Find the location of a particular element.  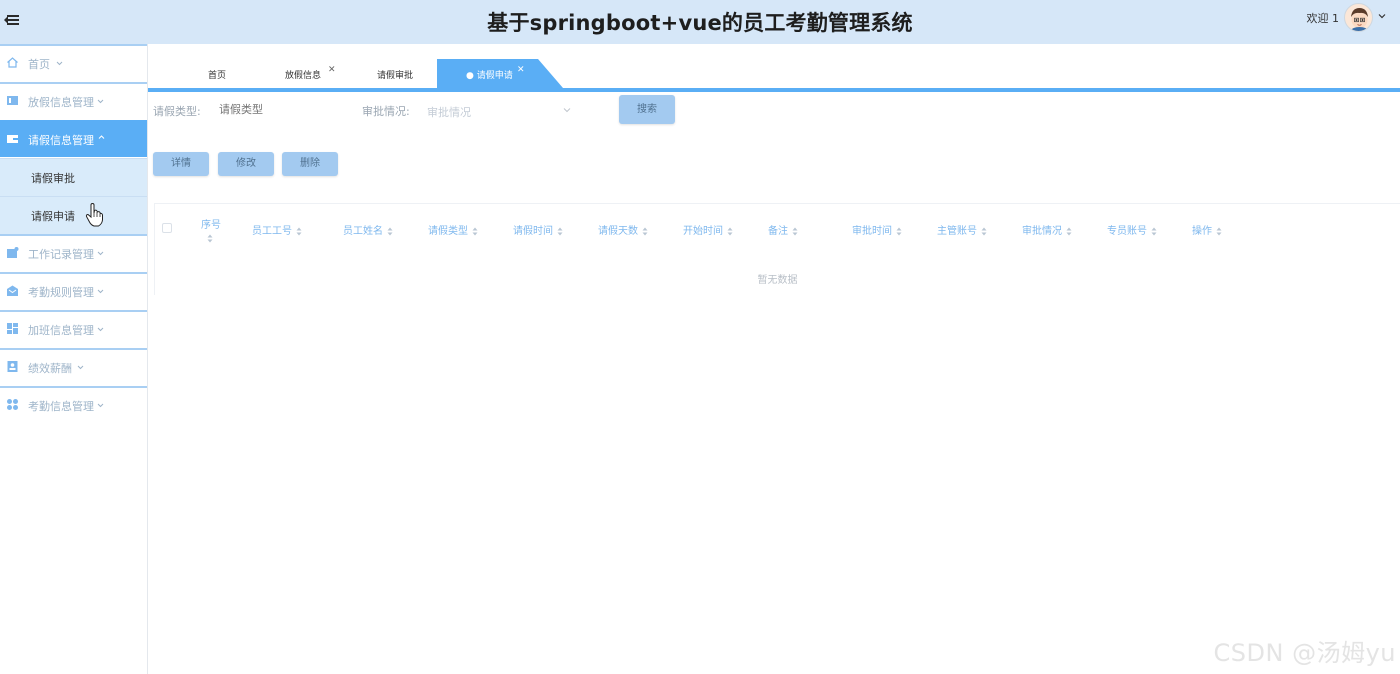

column-header-supervisor-account: 主管账号 is located at coordinates (962, 229).